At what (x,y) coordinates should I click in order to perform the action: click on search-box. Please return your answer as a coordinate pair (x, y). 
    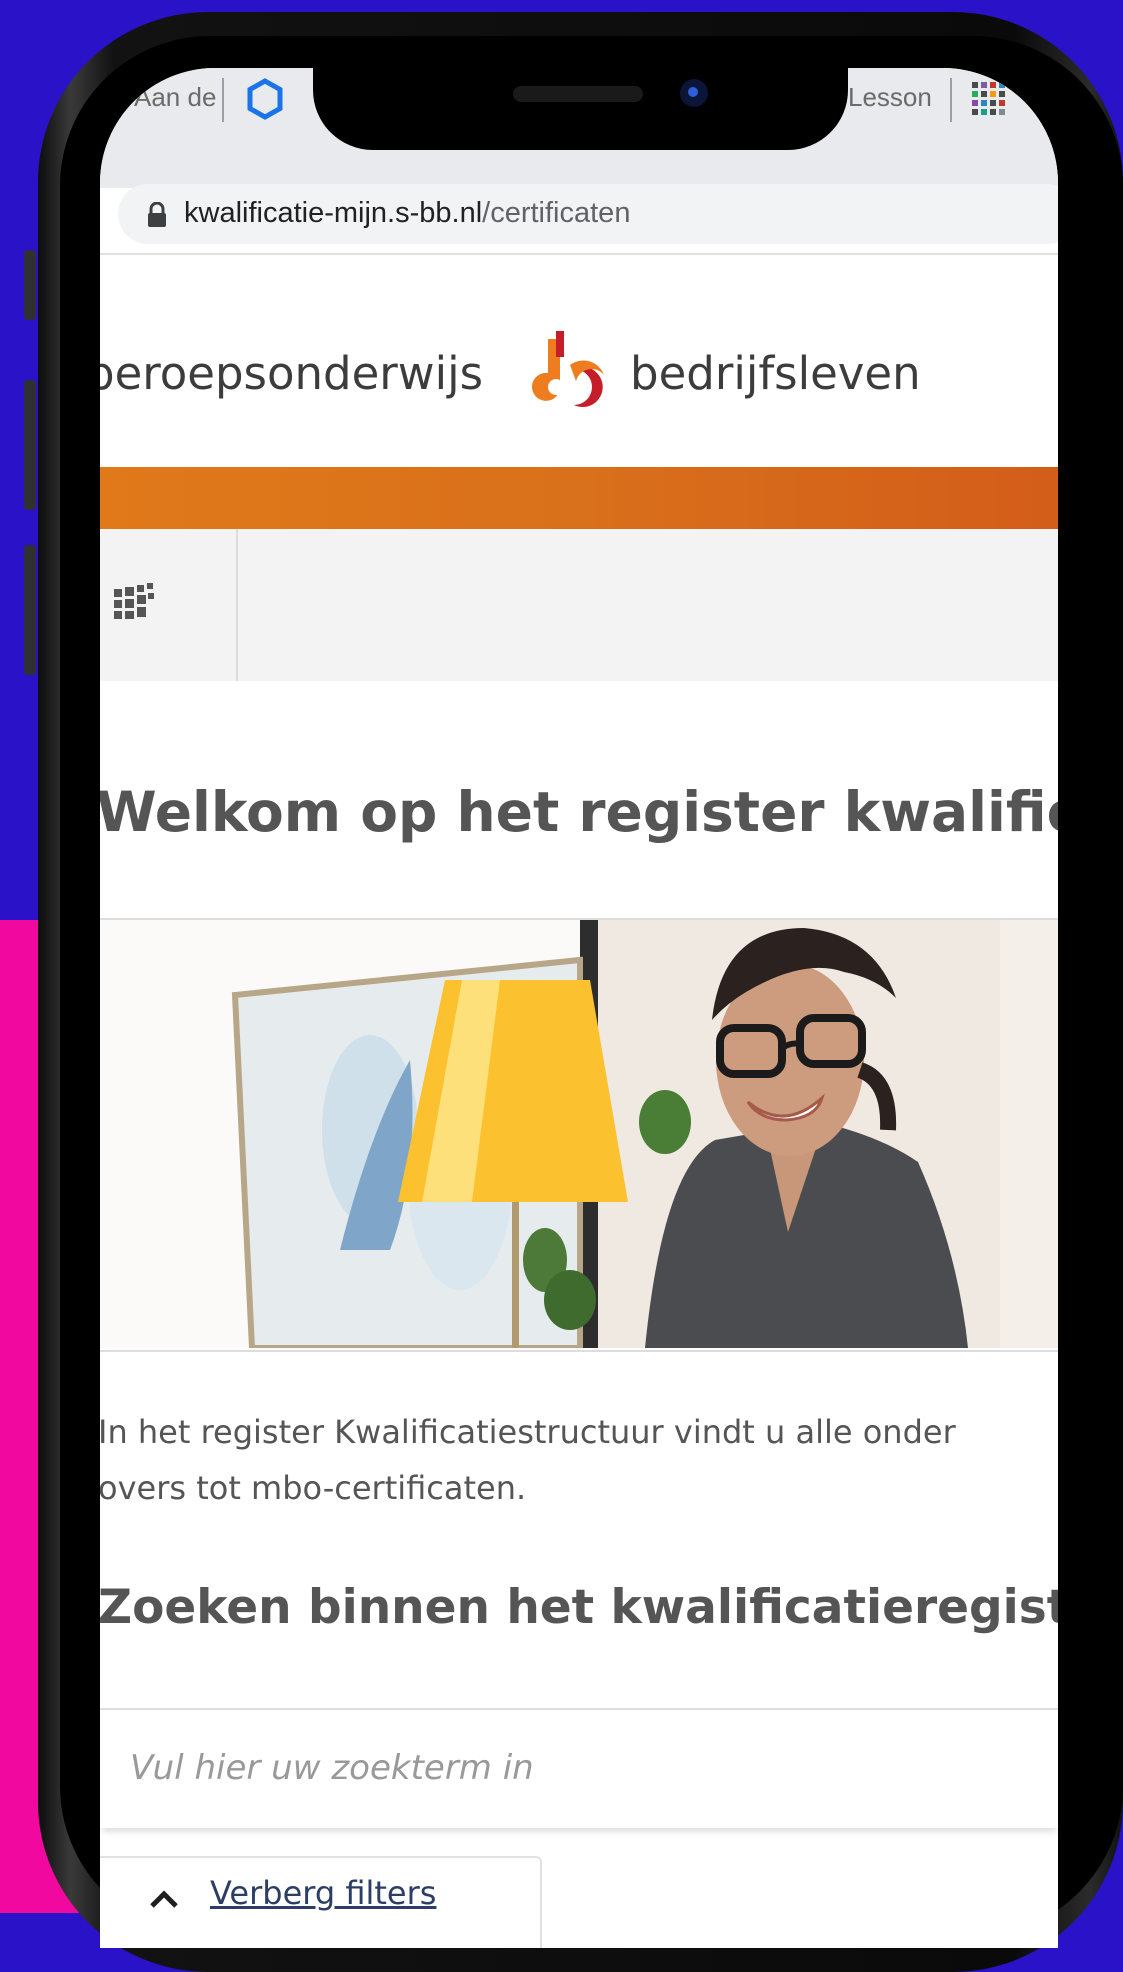
    Looking at the image, I should click on (579, 1768).